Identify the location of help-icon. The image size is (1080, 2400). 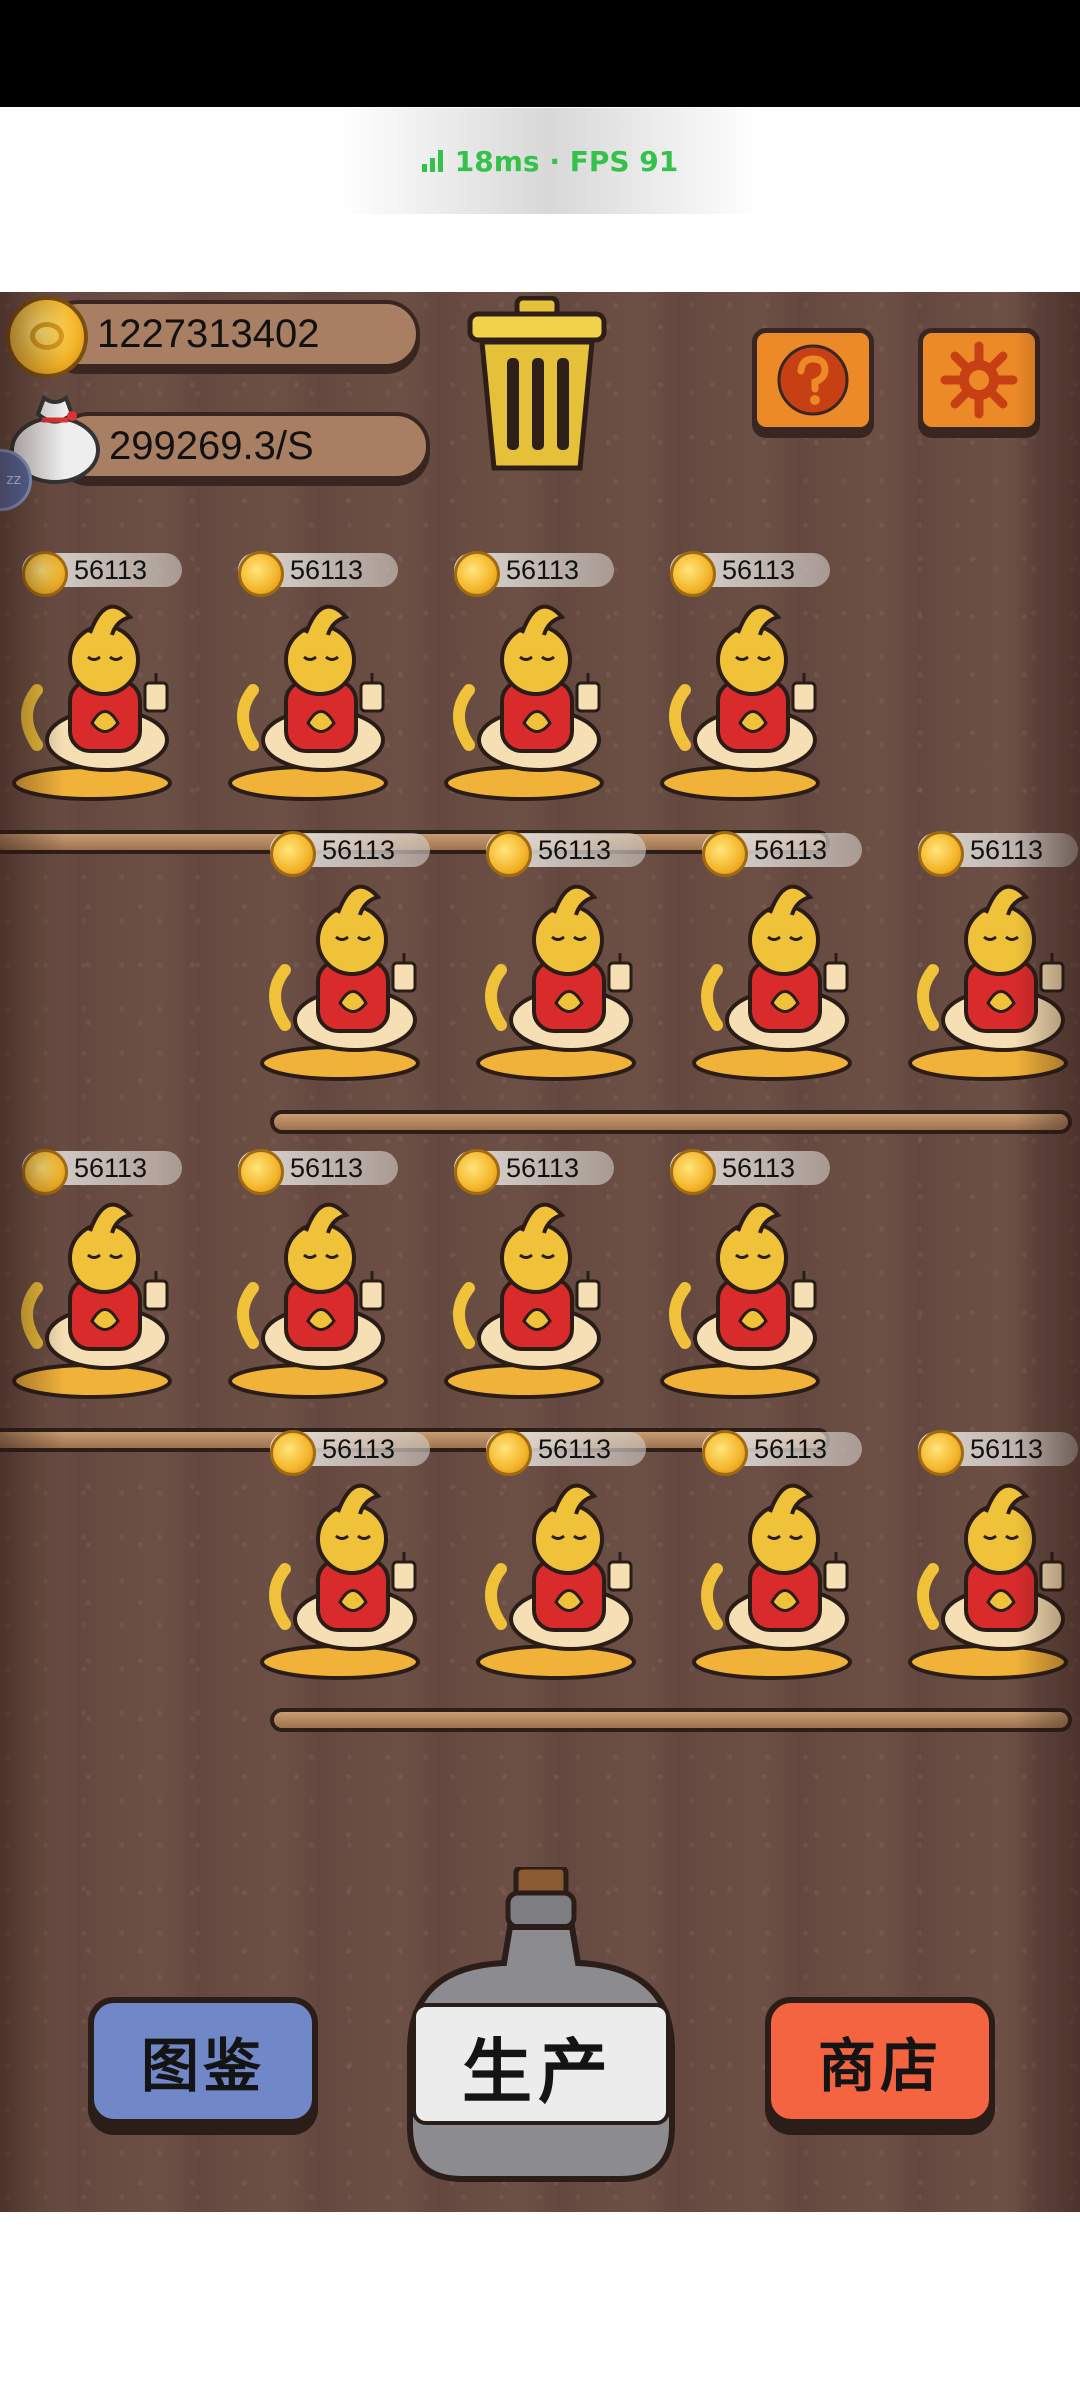
(813, 380).